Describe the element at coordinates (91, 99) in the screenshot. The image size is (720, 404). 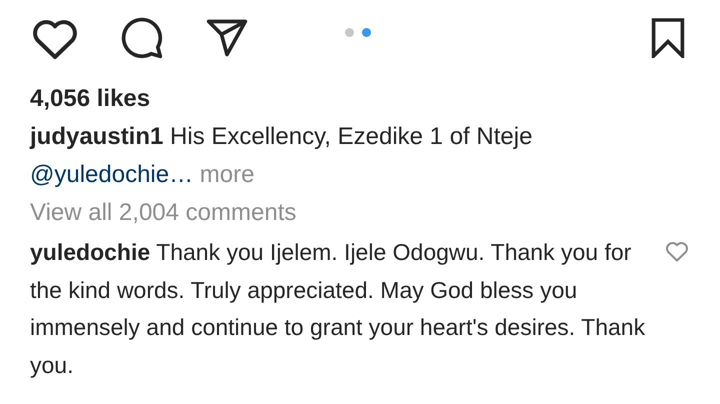
I see `likes-count: 4,056 likes` at that location.